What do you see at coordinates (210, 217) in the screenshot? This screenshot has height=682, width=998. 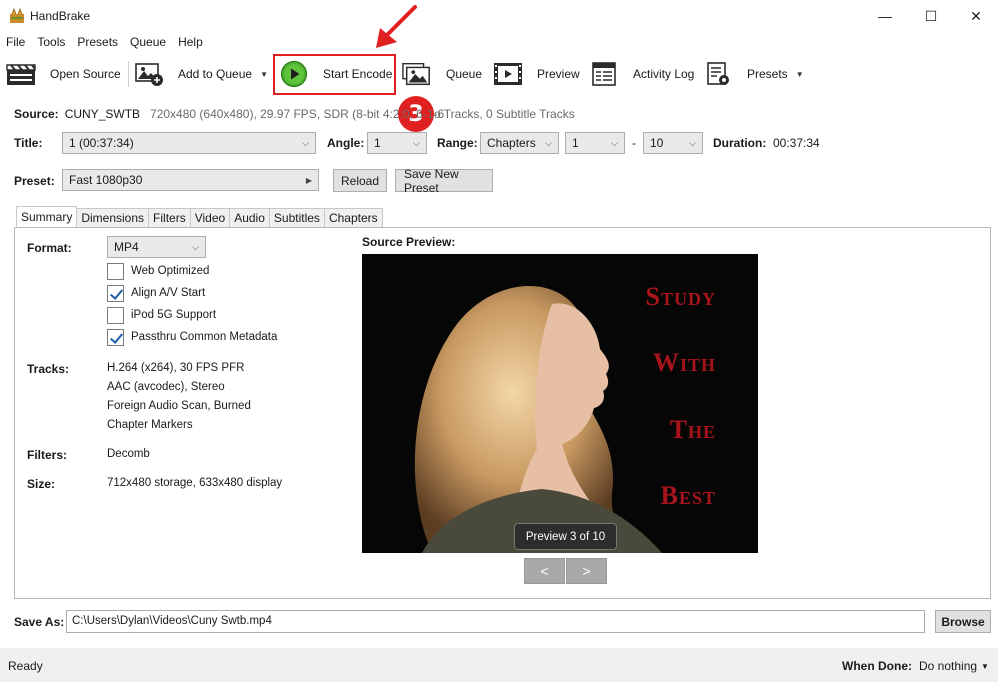 I see `tab-video: Video` at bounding box center [210, 217].